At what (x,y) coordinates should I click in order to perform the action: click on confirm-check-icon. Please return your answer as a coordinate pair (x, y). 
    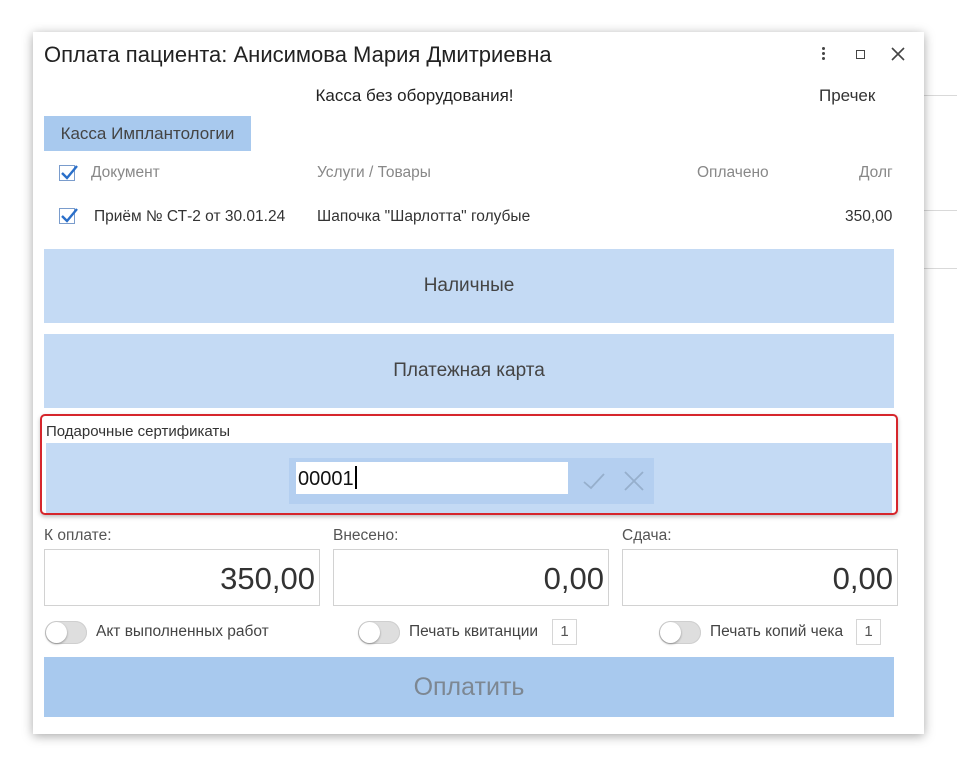
    Looking at the image, I should click on (594, 481).